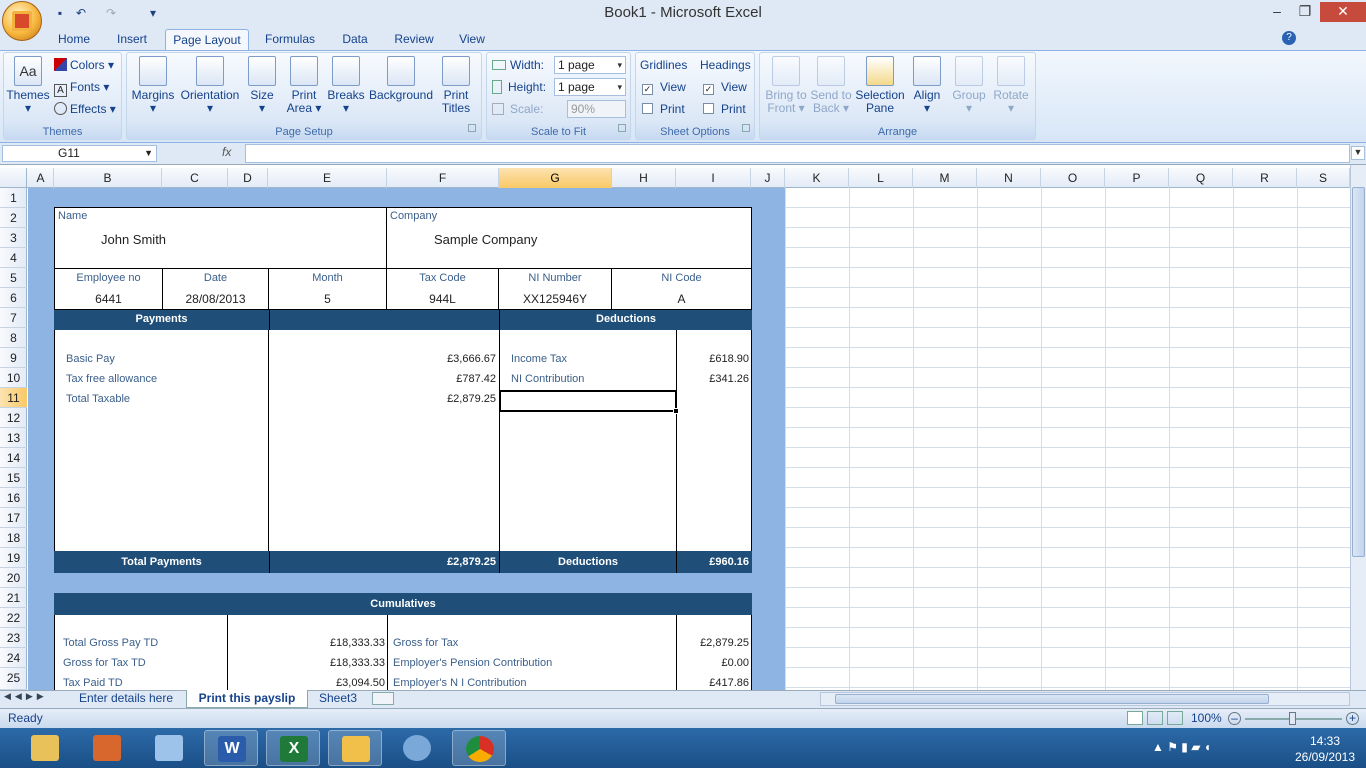 The height and width of the screenshot is (768, 1366). Describe the element at coordinates (262, 85) in the screenshot. I see `size-button: Size ▾` at that location.